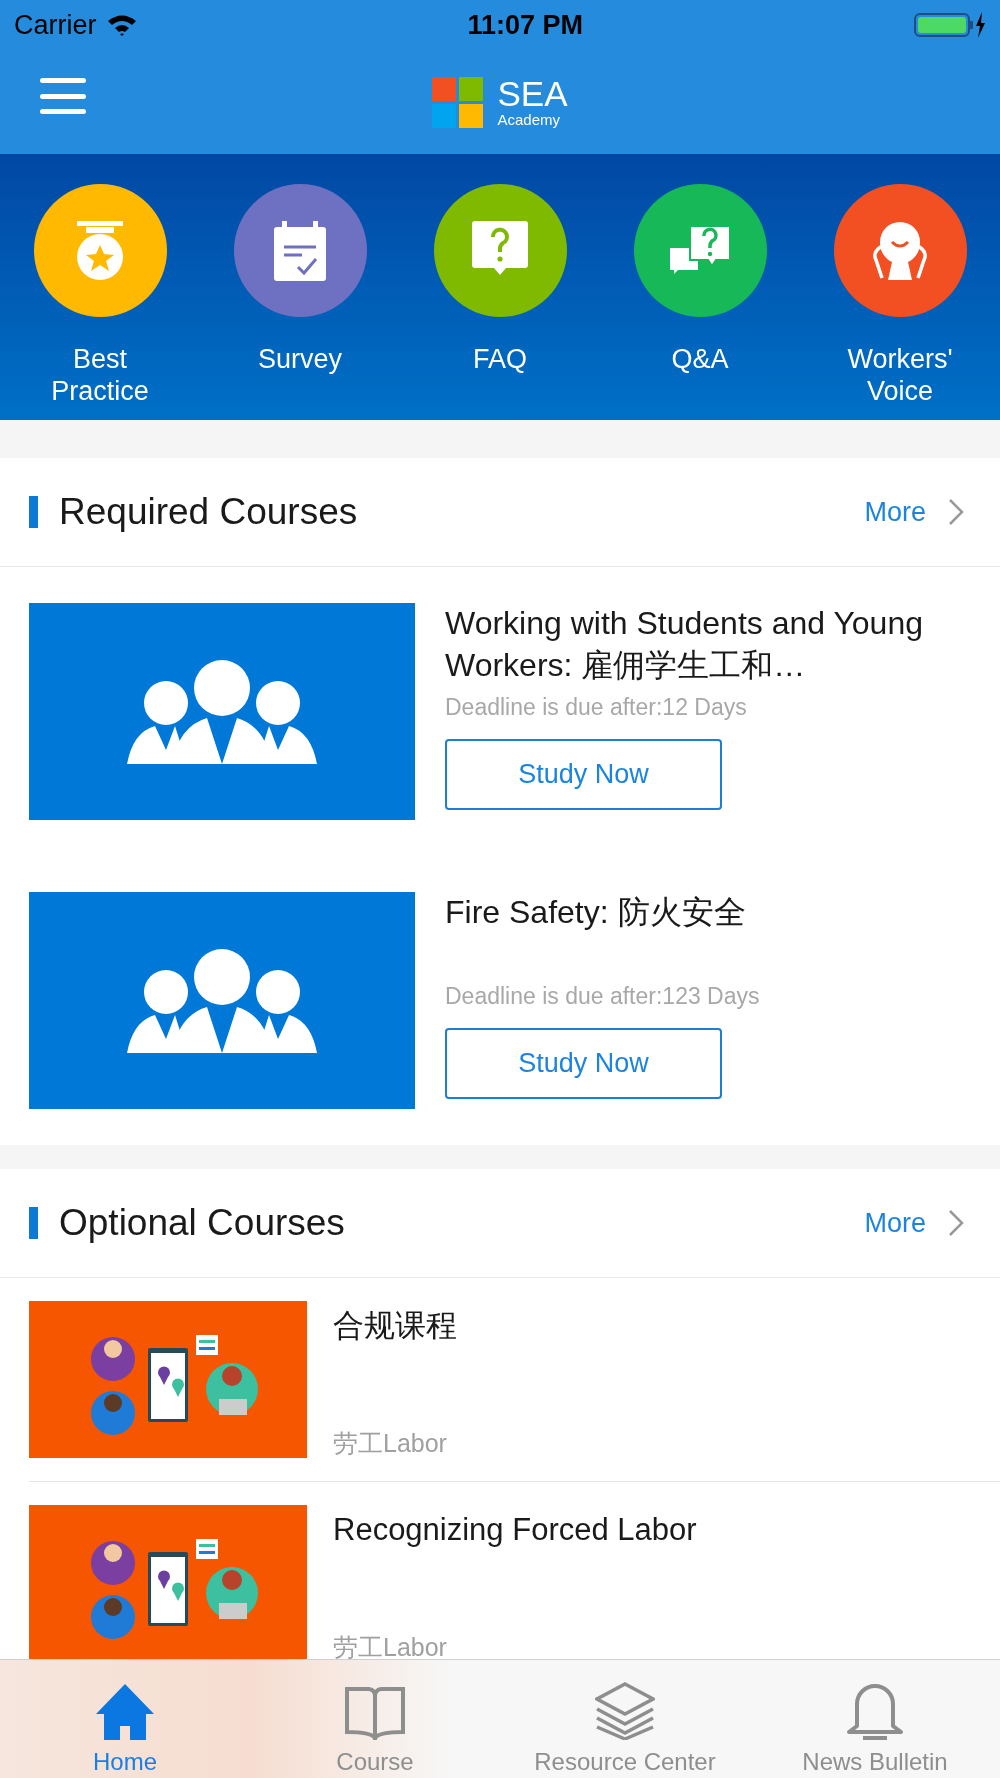  Describe the element at coordinates (900, 375) in the screenshot. I see `category-label: Workers' Voice` at that location.